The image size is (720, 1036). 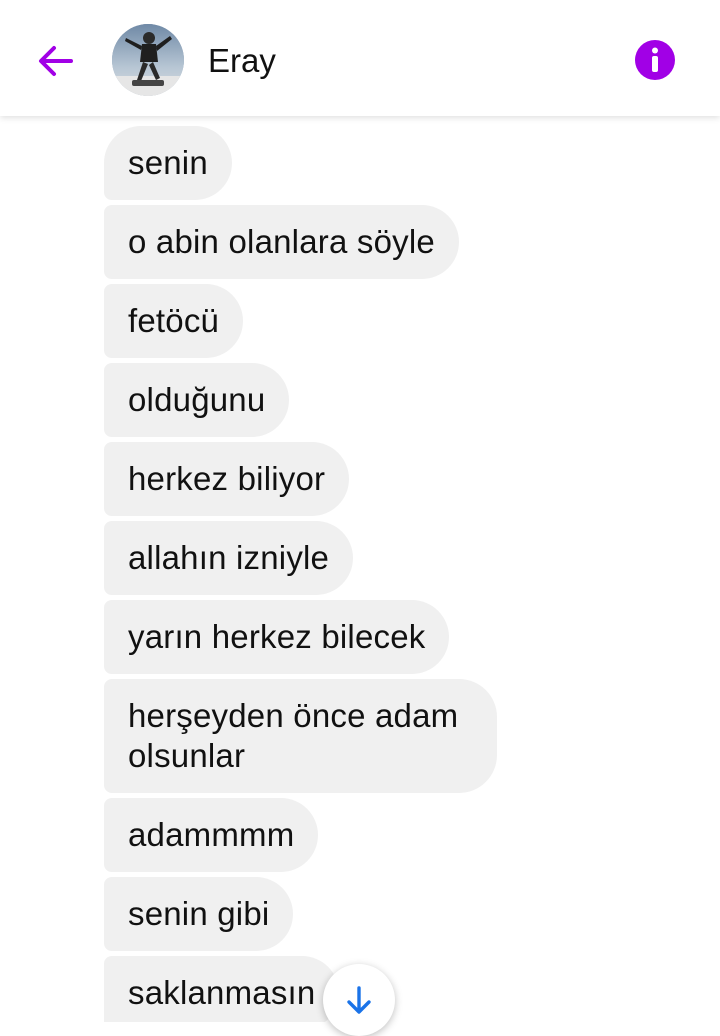 I want to click on avatar-photo, so click(x=148, y=60).